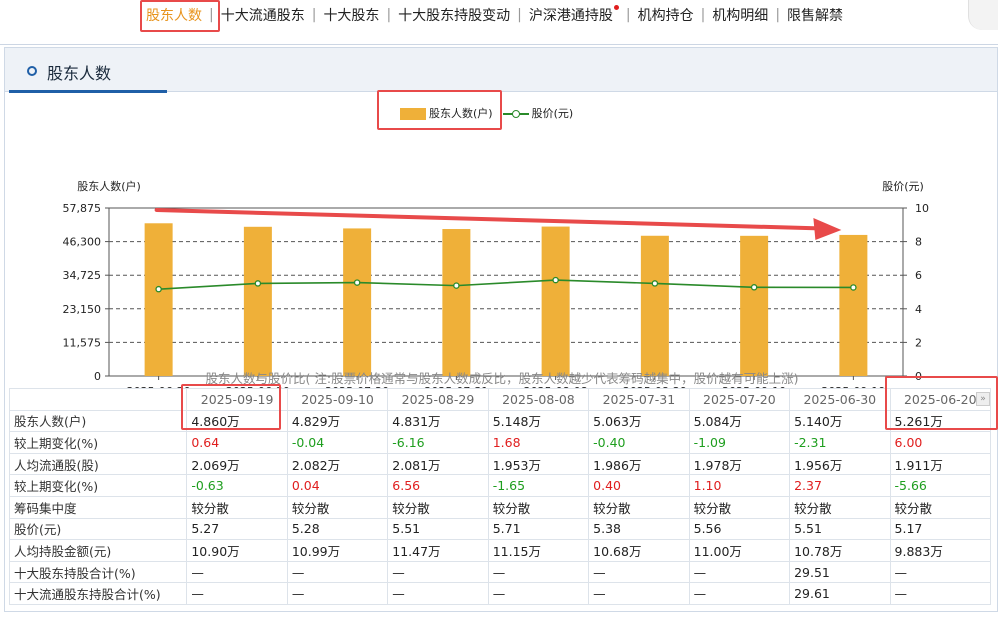 This screenshot has width=998, height=620. Describe the element at coordinates (438, 485) in the screenshot. I see `table-cell: 6.56` at that location.